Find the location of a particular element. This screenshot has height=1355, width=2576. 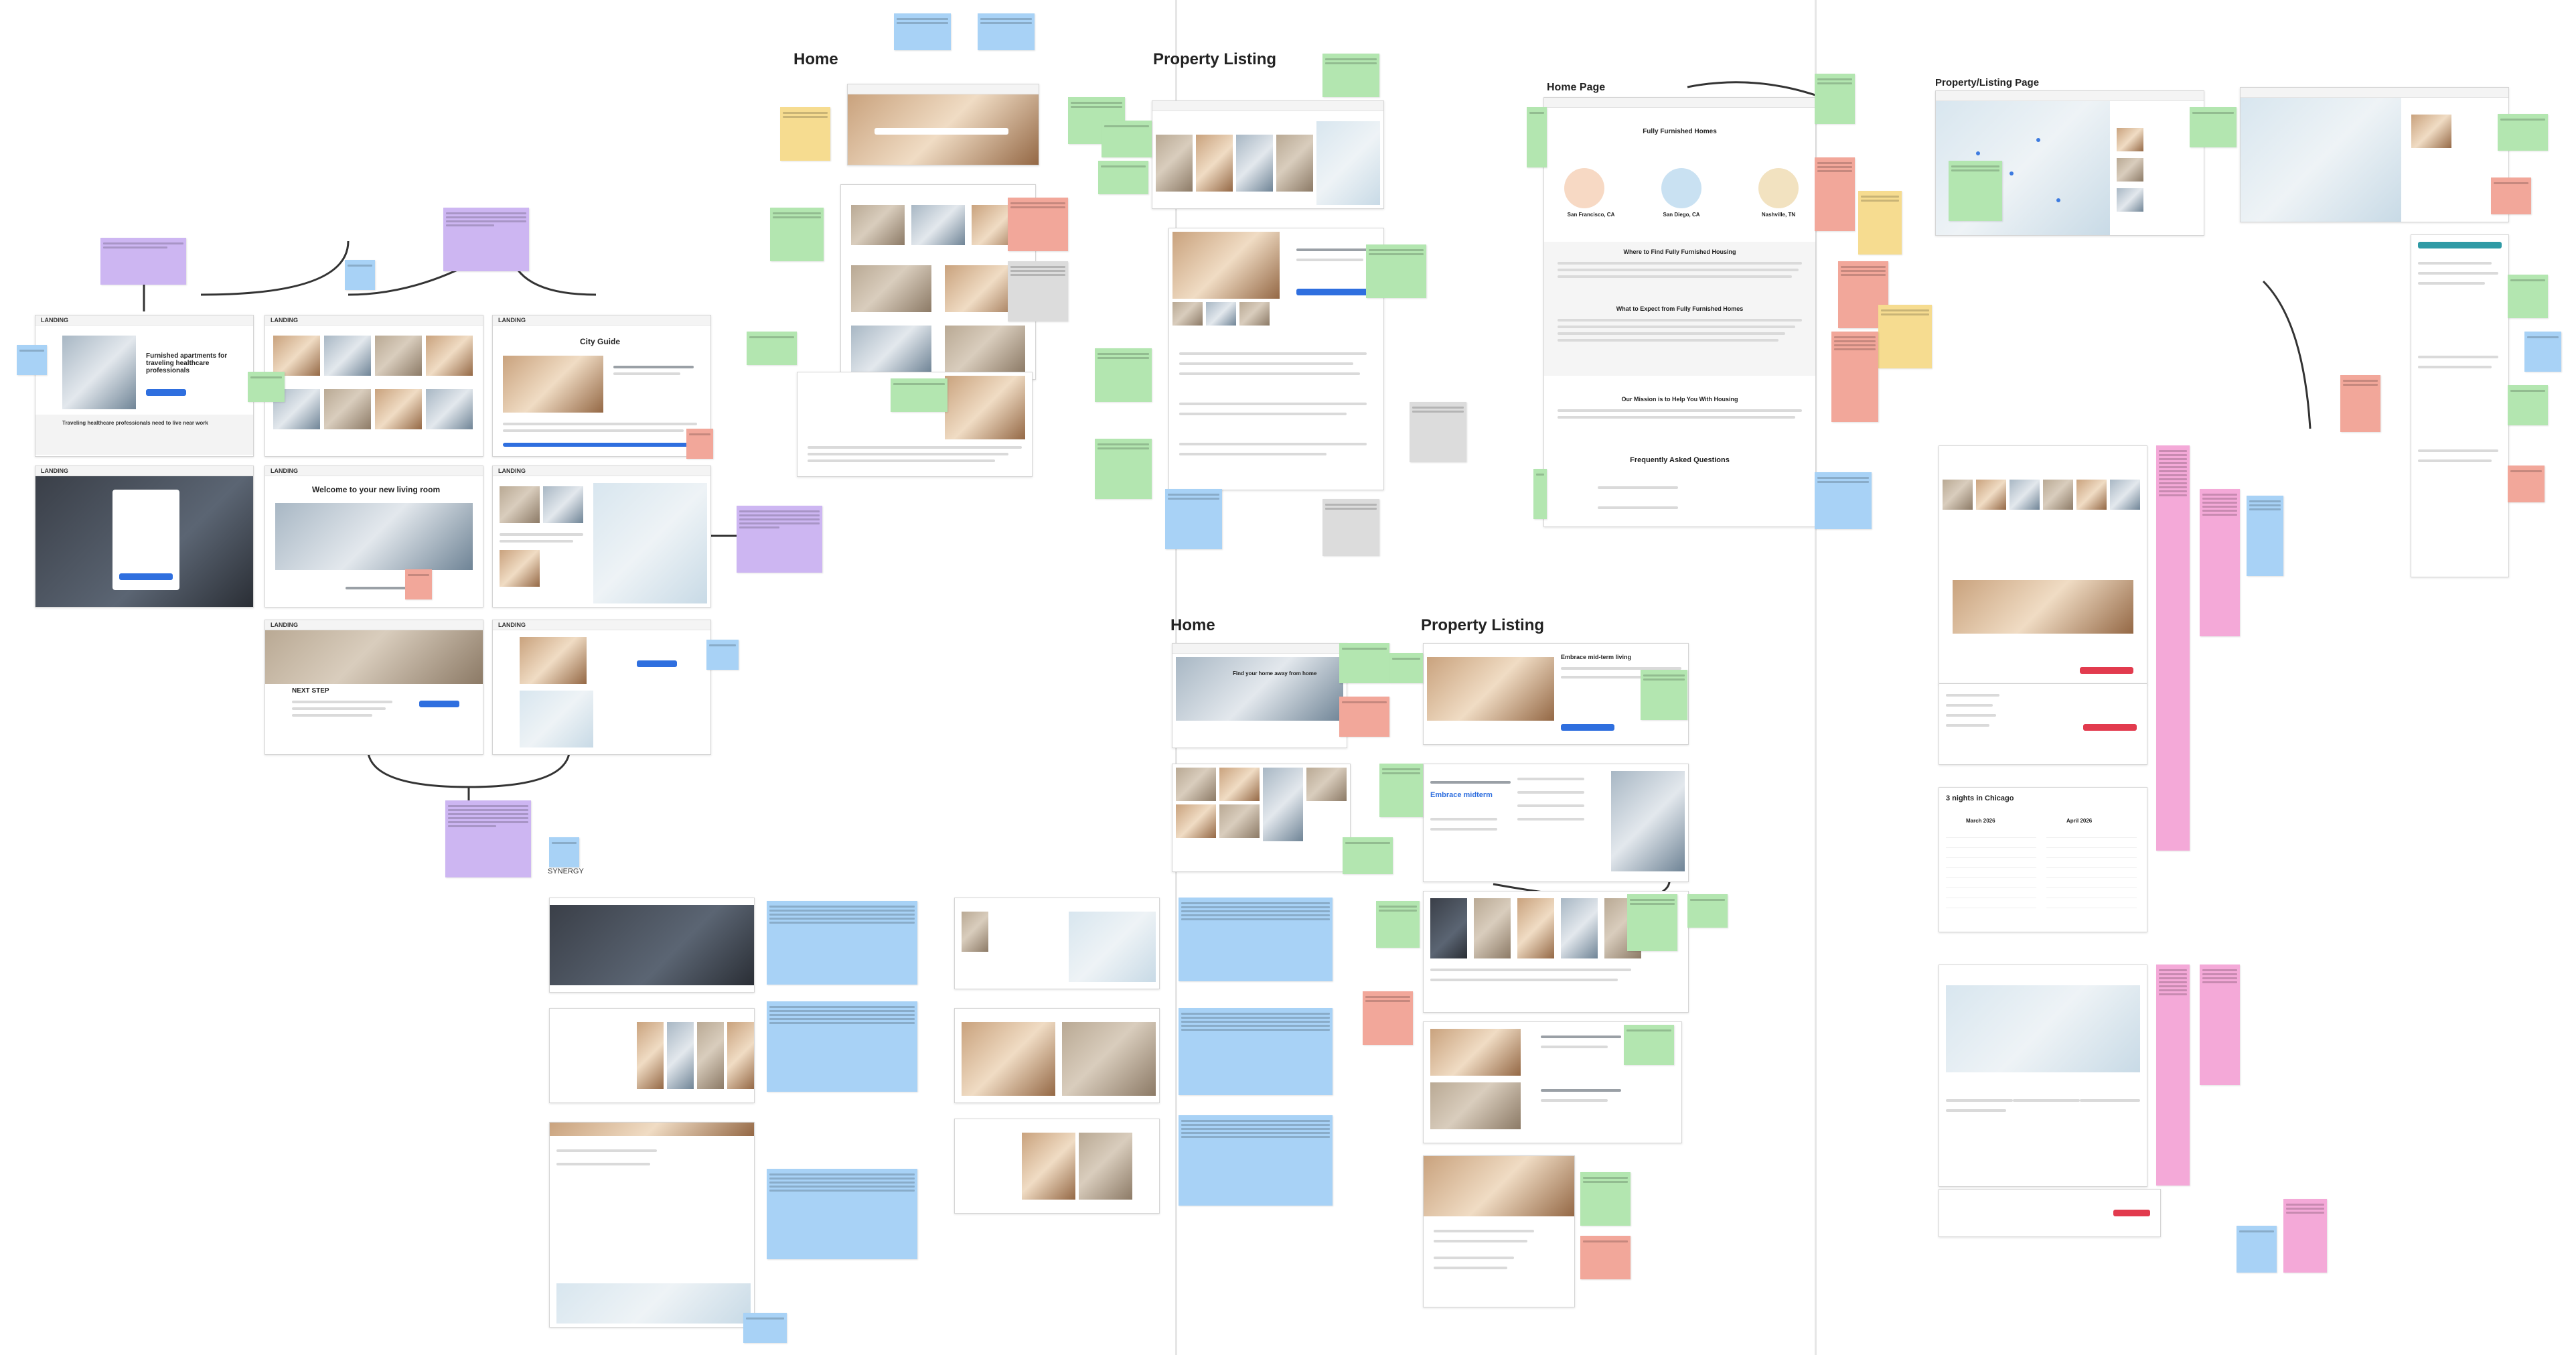

home-page-title: Fully Furnished Homes is located at coordinates (1680, 131).